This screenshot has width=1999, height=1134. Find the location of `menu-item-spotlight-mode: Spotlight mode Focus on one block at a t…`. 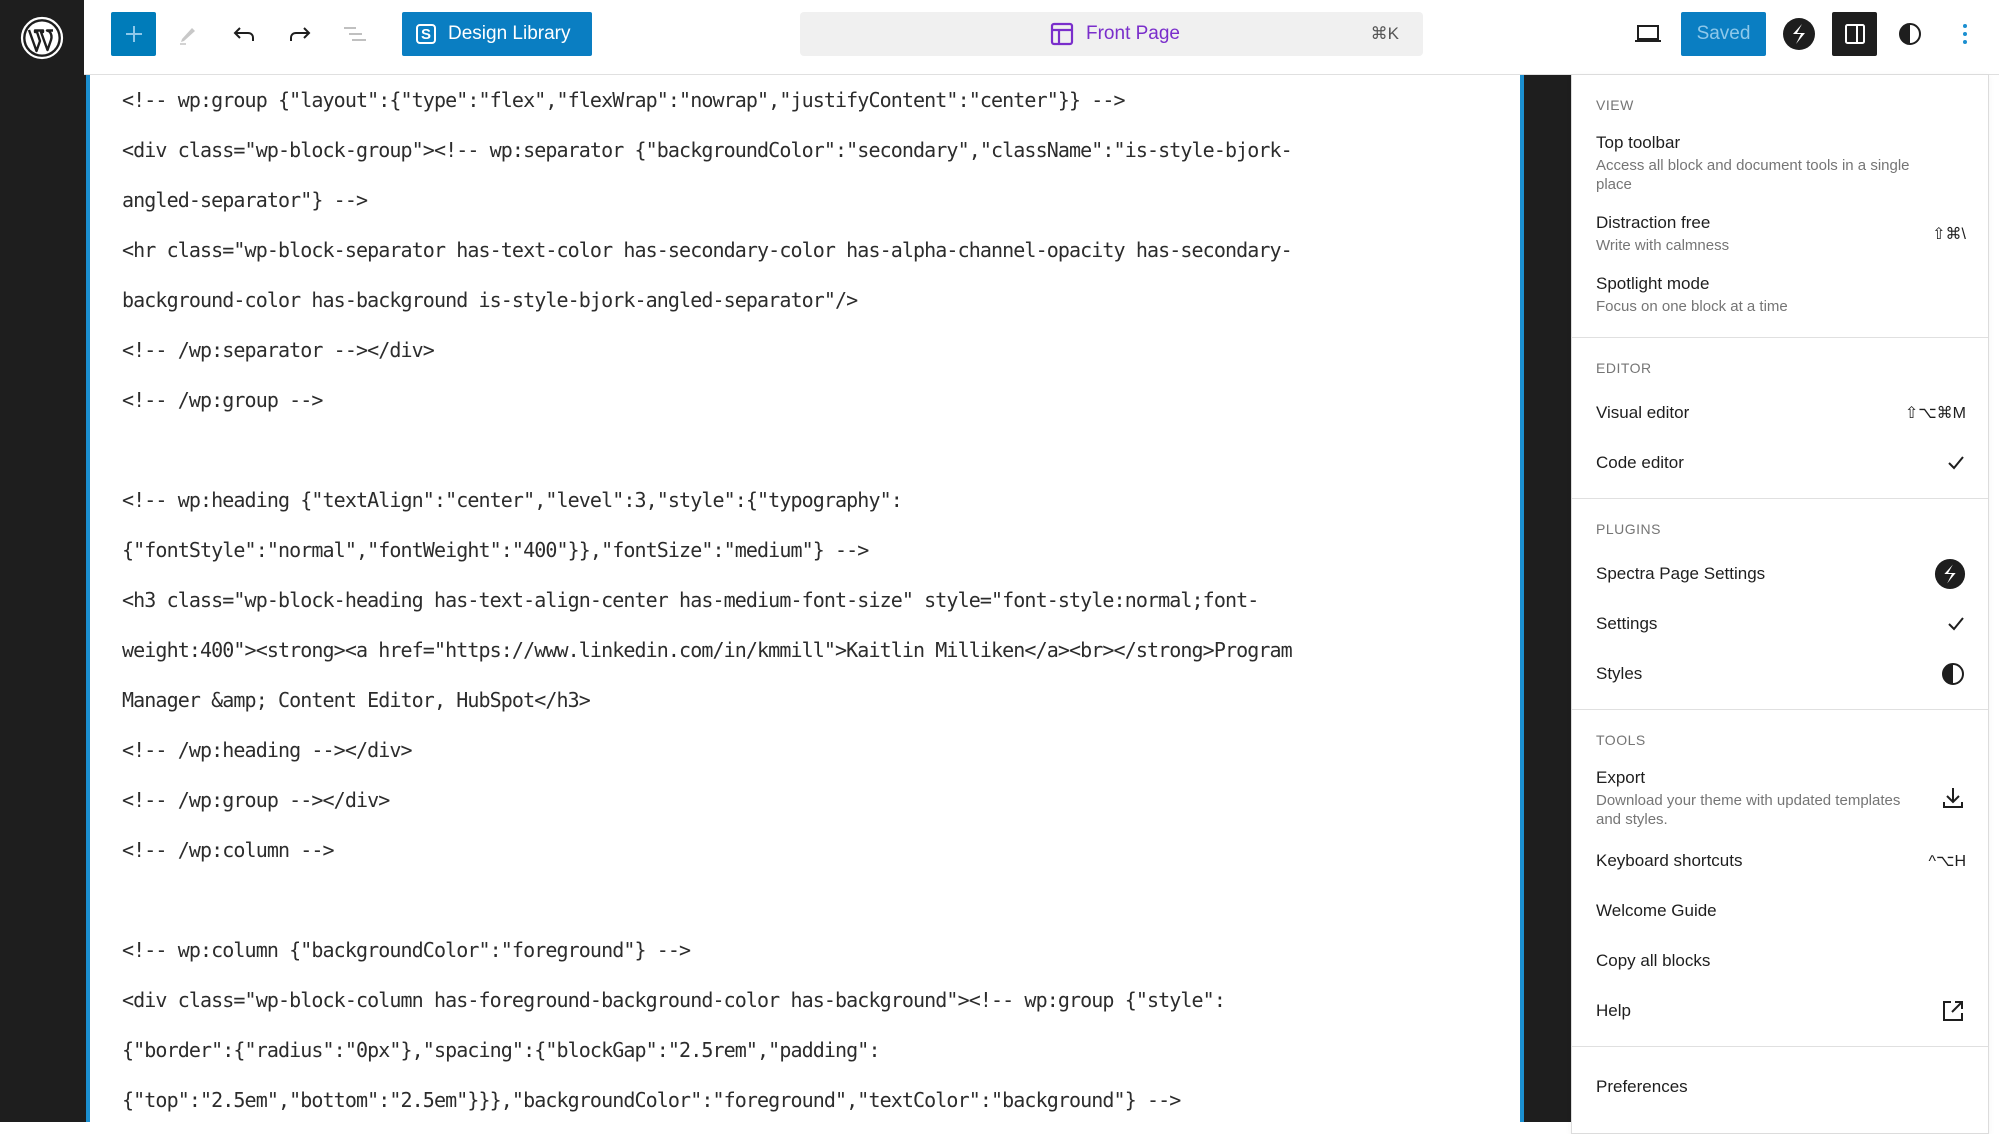

menu-item-spotlight-mode: Spotlight mode Focus on one block at a t… is located at coordinates (1780, 294).